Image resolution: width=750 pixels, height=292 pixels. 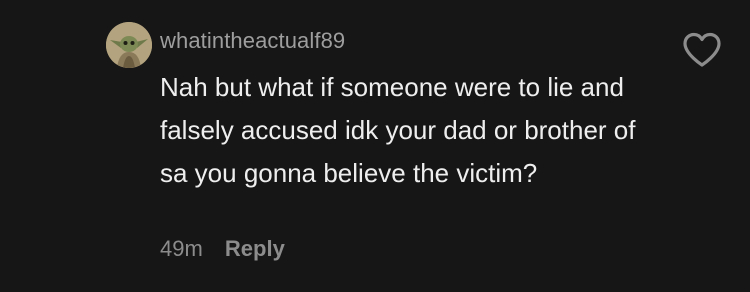 I want to click on like-button, so click(x=702, y=50).